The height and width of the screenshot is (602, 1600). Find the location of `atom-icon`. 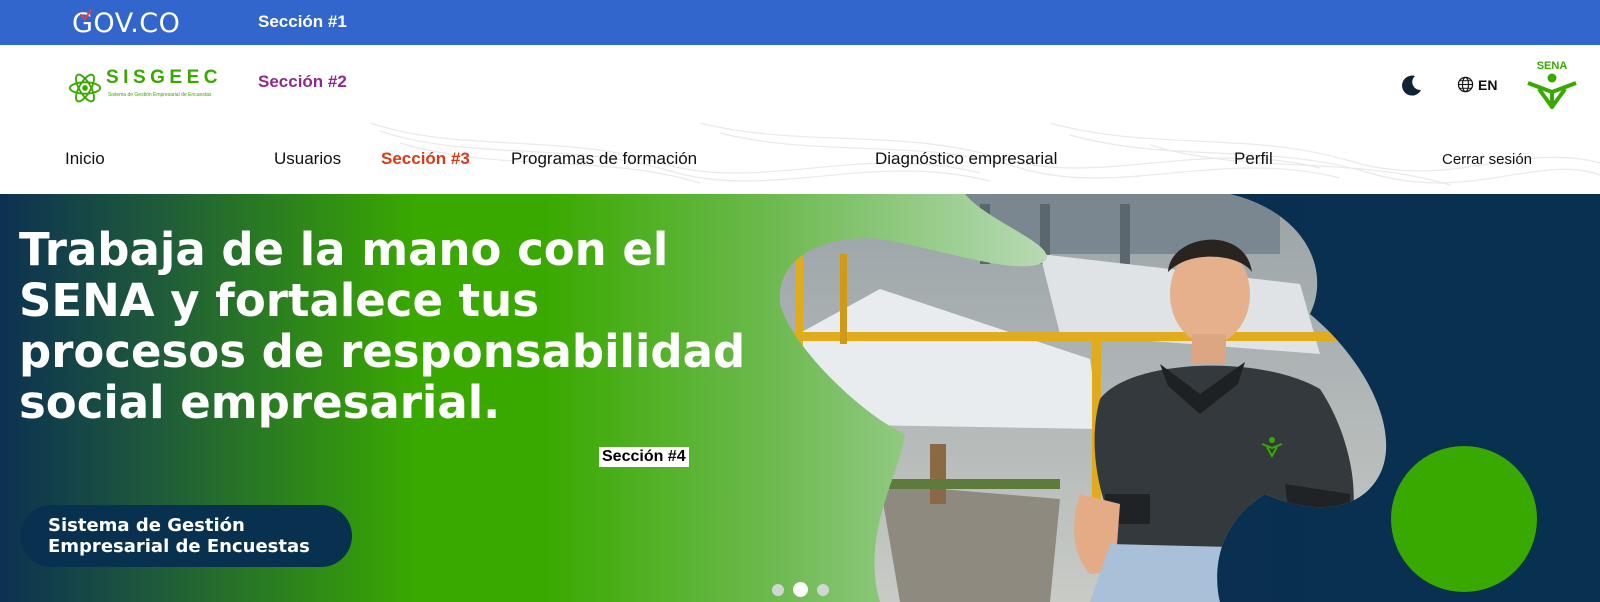

atom-icon is located at coordinates (85, 88).